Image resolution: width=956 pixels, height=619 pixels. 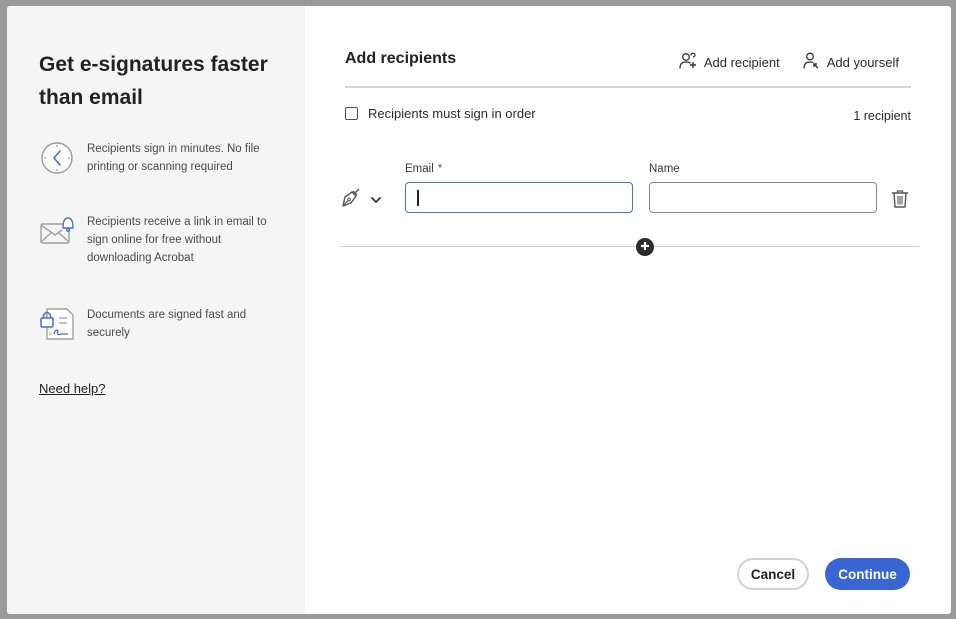 What do you see at coordinates (57, 231) in the screenshot?
I see `envelope-bell-icon` at bounding box center [57, 231].